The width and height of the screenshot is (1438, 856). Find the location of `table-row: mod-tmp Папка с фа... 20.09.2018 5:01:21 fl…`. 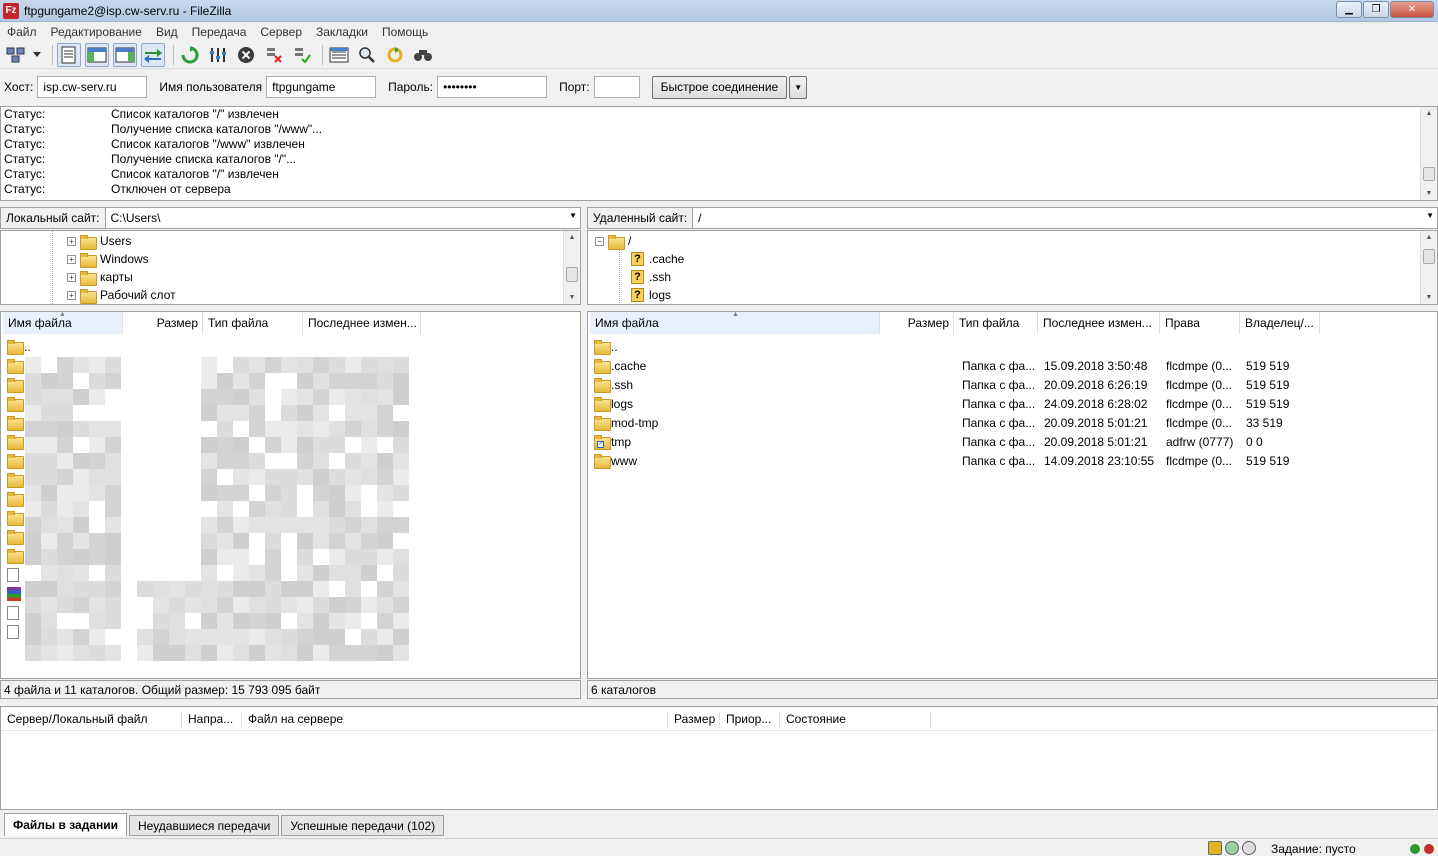

table-row: mod-tmp Папка с фа... 20.09.2018 5:01:21 fl… is located at coordinates (1012, 422).